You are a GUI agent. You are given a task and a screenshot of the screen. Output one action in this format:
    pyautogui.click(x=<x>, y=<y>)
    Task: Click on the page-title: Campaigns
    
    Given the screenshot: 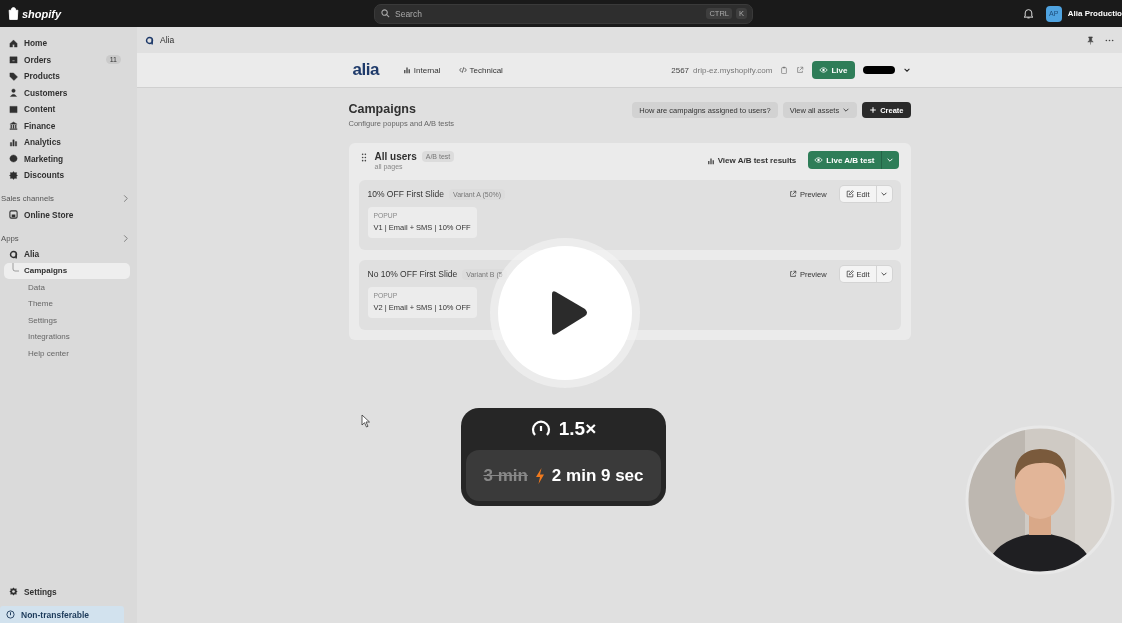 What is the action you would take?
    pyautogui.click(x=382, y=109)
    